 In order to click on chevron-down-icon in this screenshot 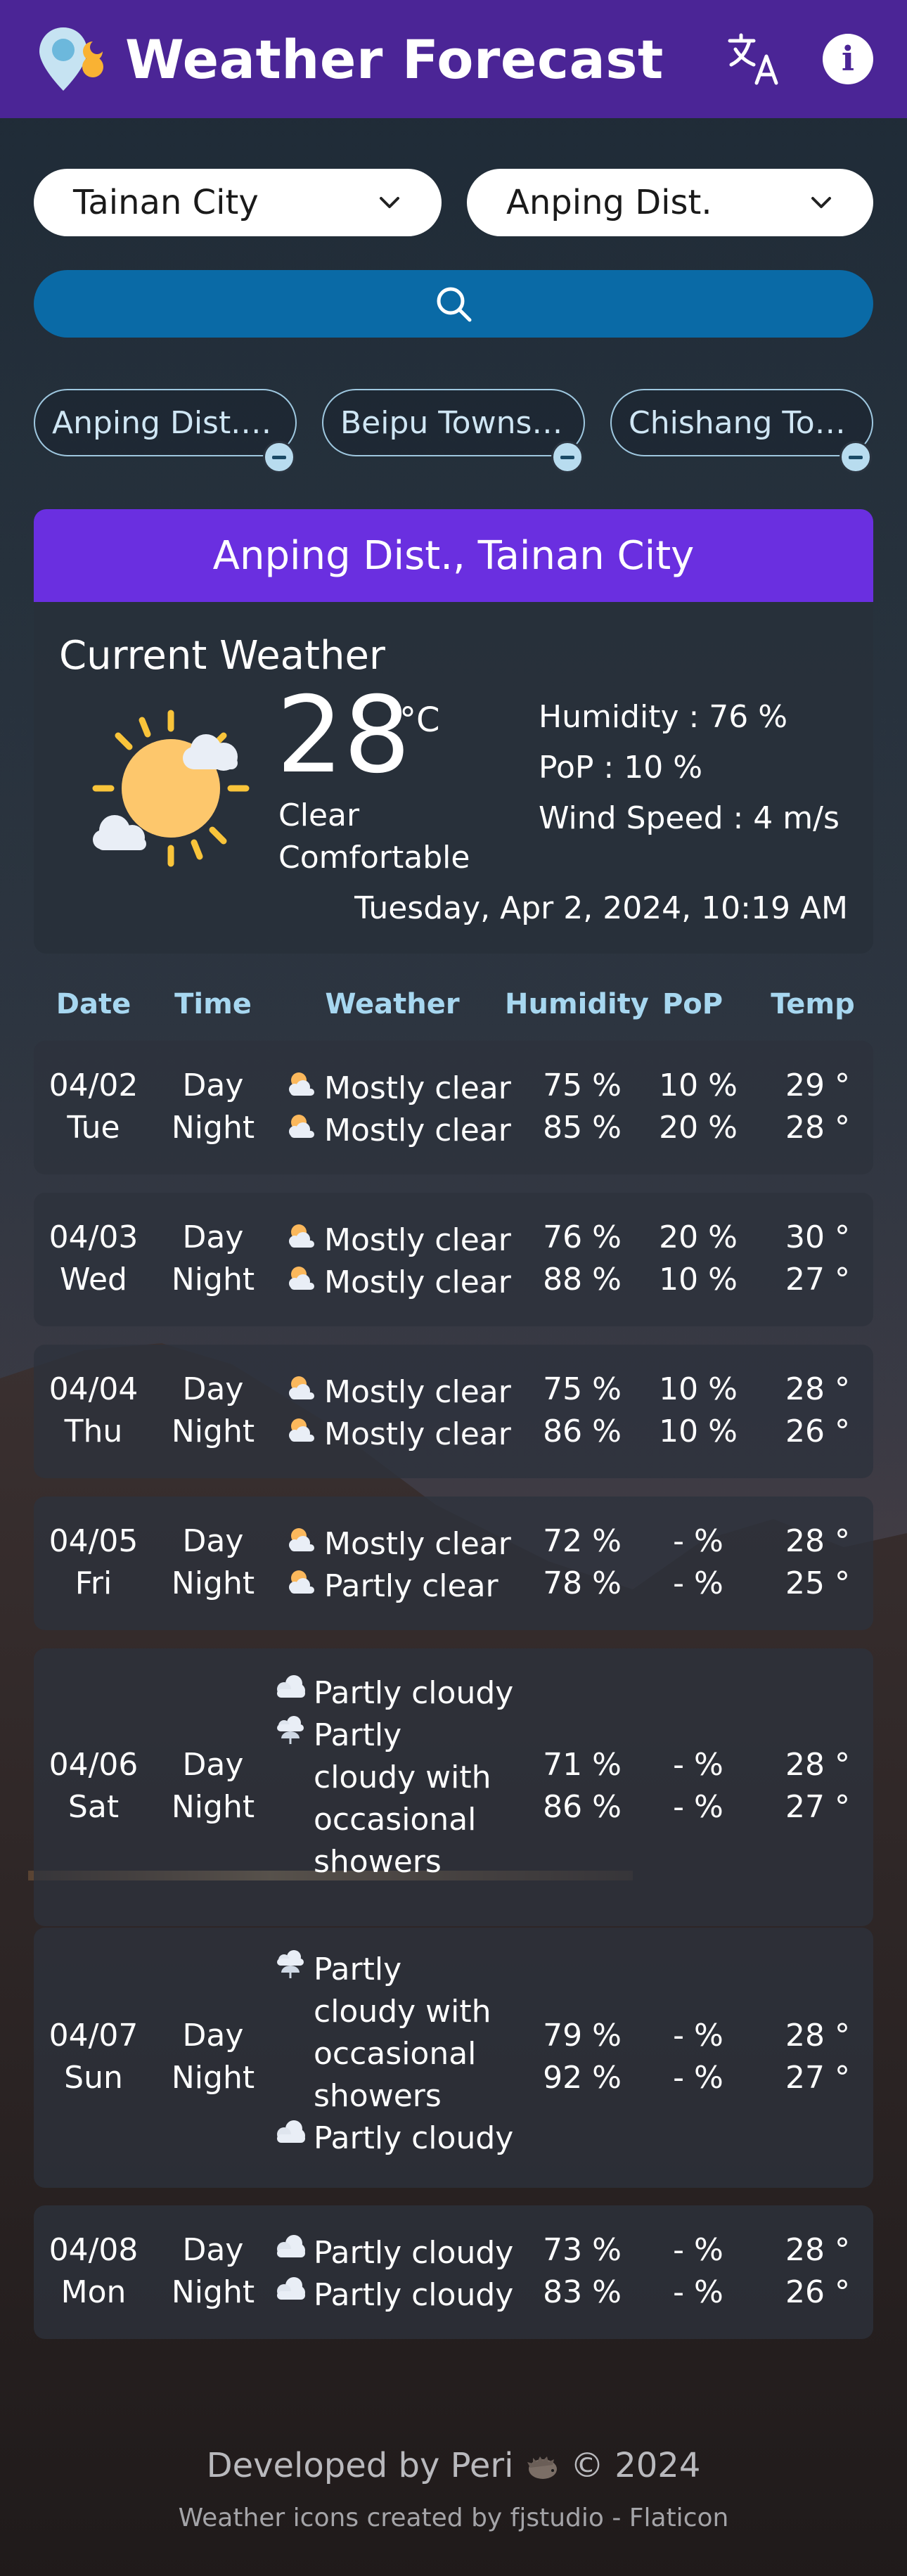, I will do `click(821, 202)`.